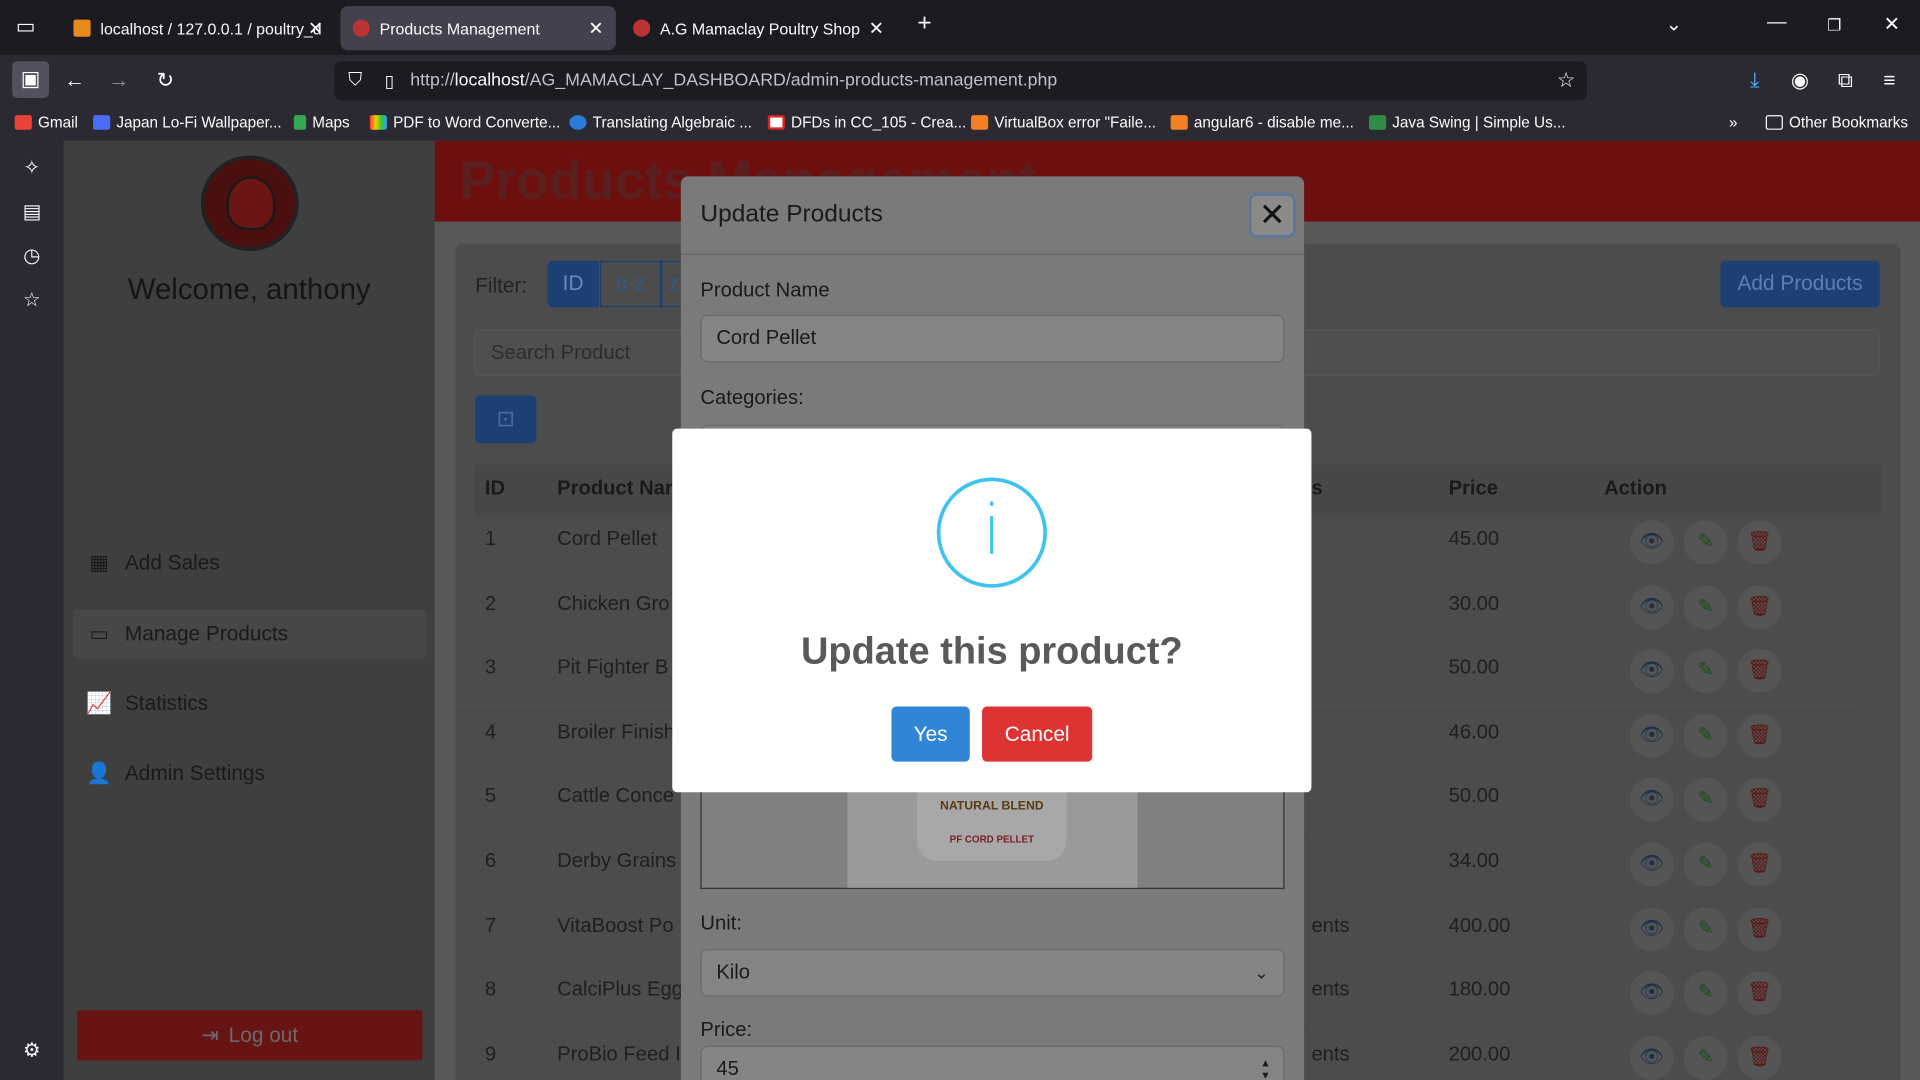  Describe the element at coordinates (1037, 734) in the screenshot. I see `cancel-button: Cancel` at that location.